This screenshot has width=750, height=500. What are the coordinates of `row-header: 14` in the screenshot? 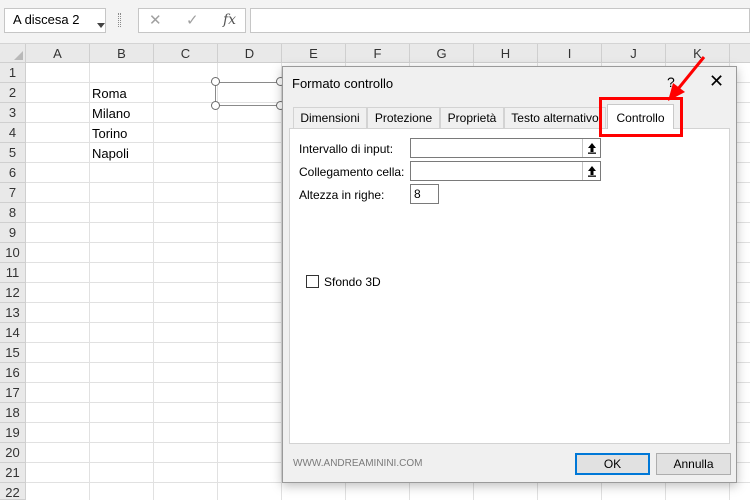 It's located at (13, 333).